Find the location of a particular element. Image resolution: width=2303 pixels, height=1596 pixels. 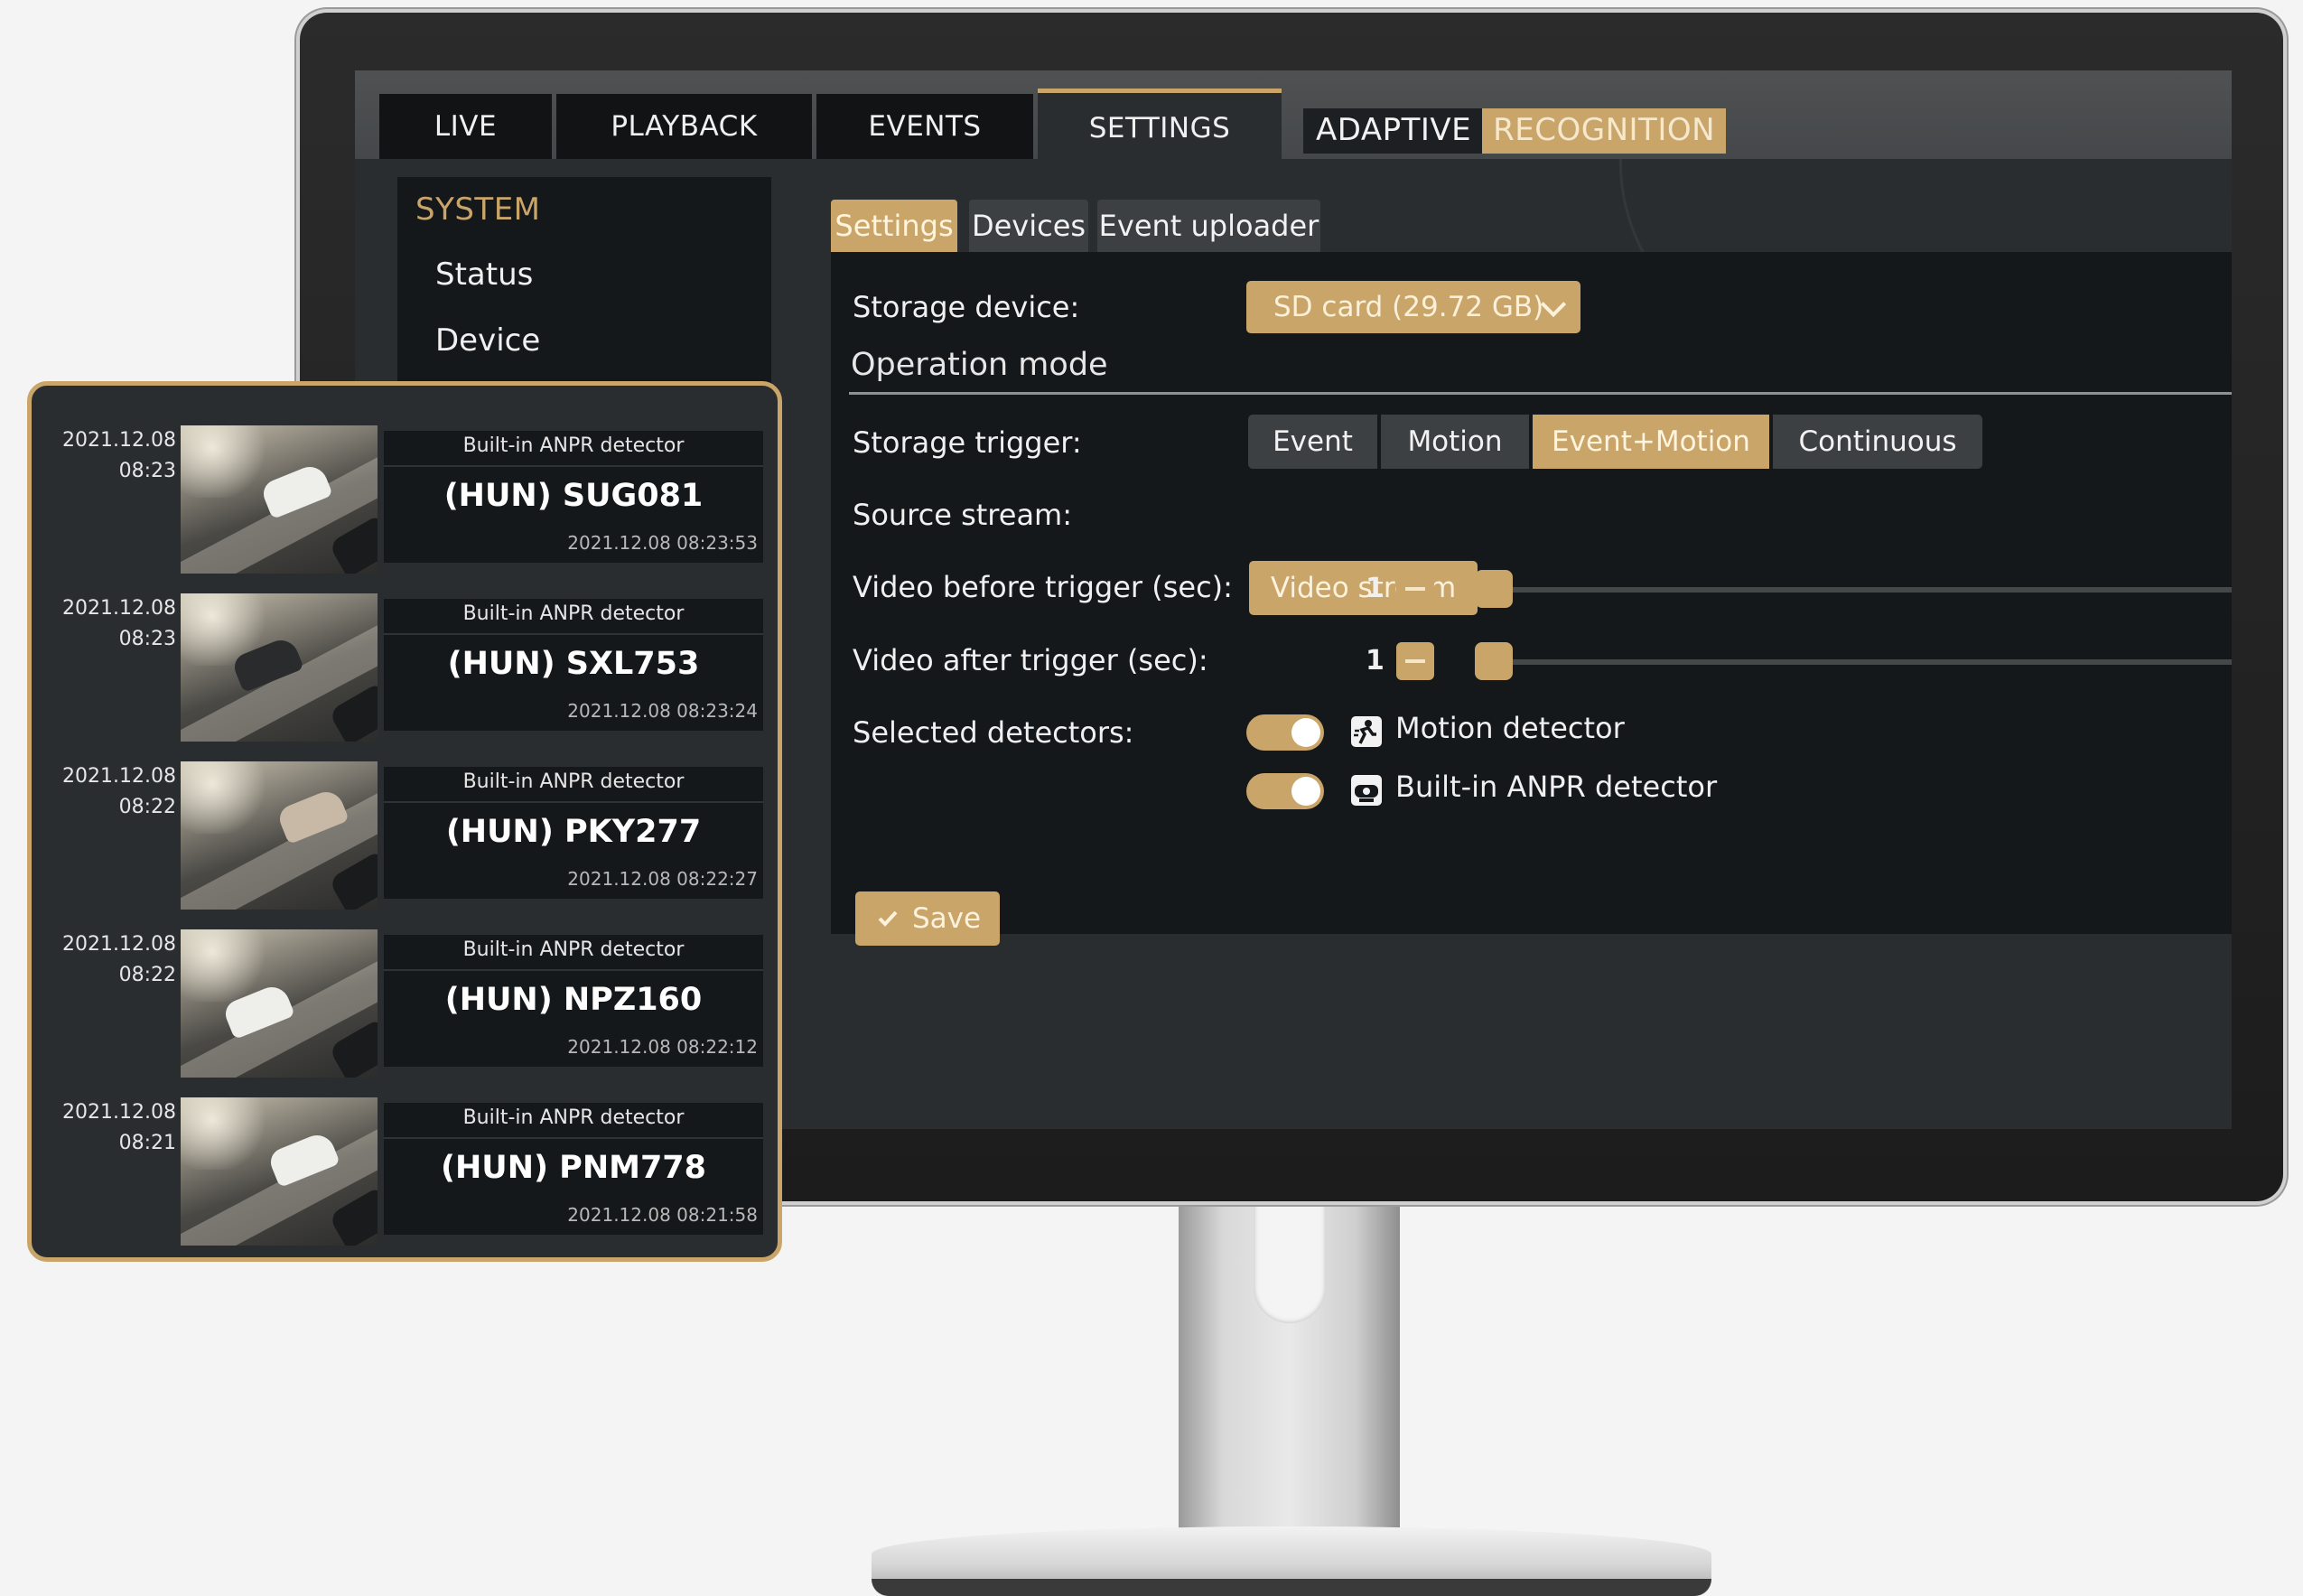

storage-device-select: SD card (29.72 GB) is located at coordinates (1413, 307).